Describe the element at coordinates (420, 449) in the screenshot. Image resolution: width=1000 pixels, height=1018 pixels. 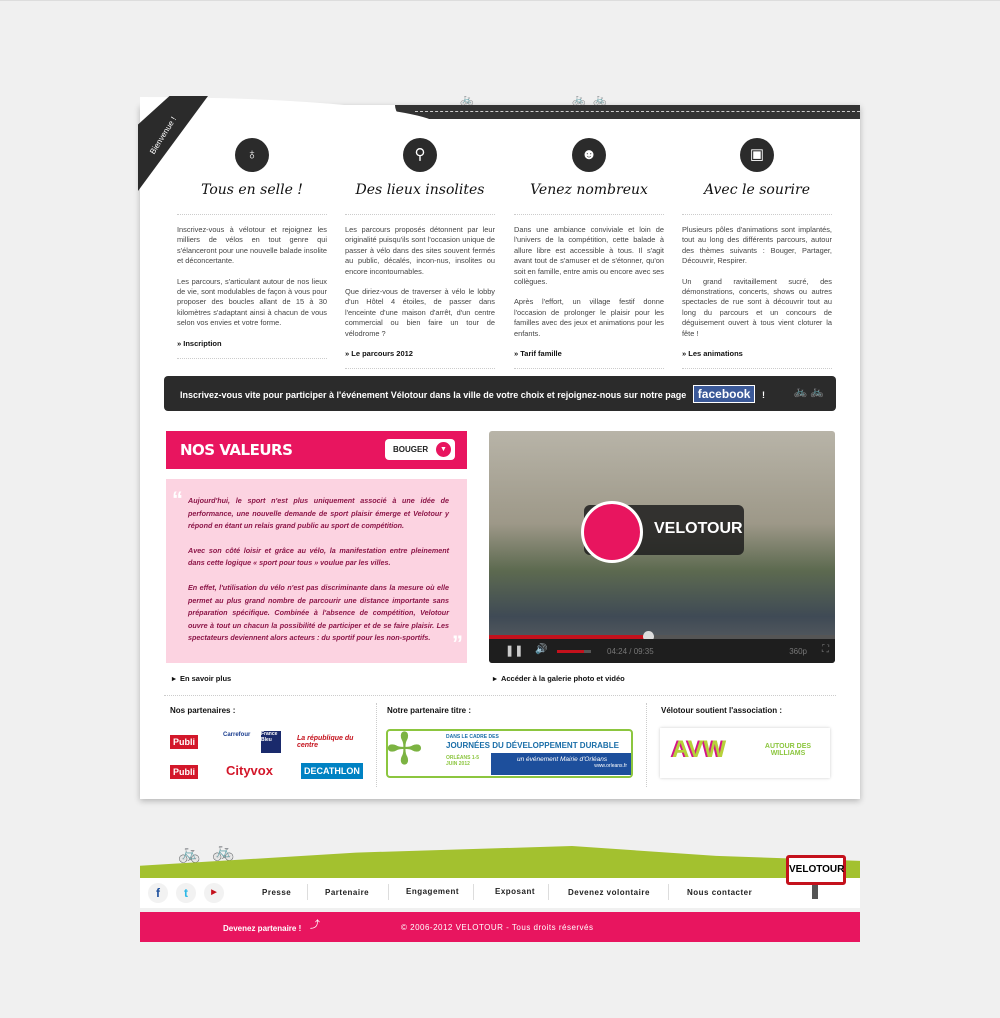
I see `valeurs-select: BOUGER ▼` at that location.